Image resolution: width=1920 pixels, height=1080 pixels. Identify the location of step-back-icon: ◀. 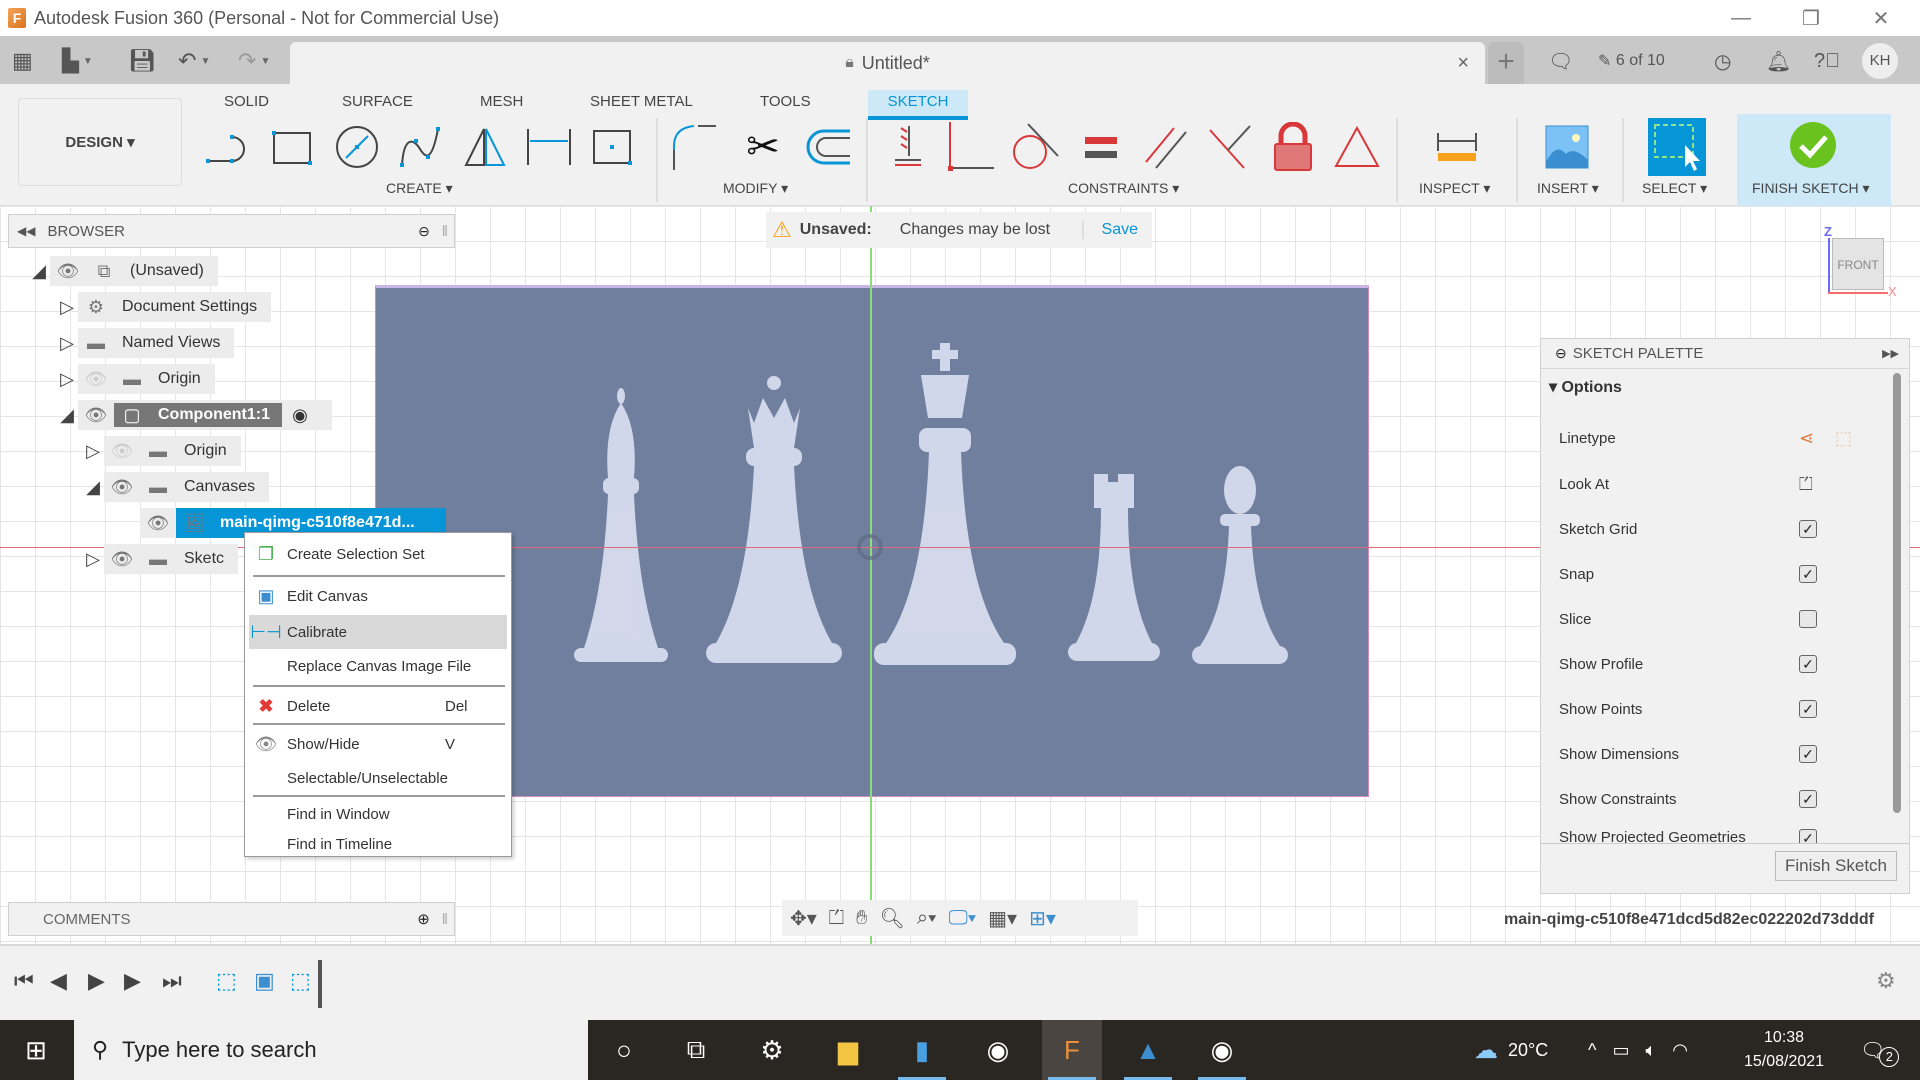
(58, 981).